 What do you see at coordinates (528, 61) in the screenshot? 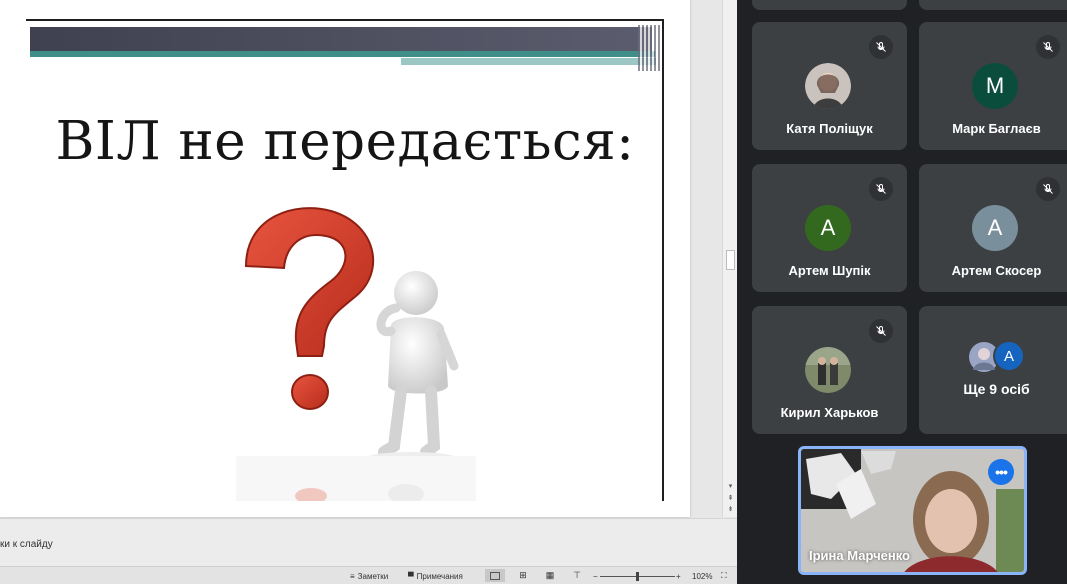
I see `slide-header-stripe-light` at bounding box center [528, 61].